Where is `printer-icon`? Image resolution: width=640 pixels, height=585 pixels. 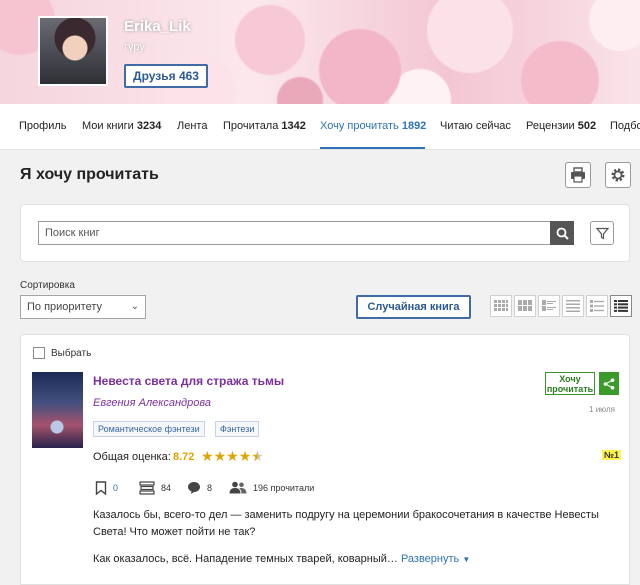 printer-icon is located at coordinates (578, 175).